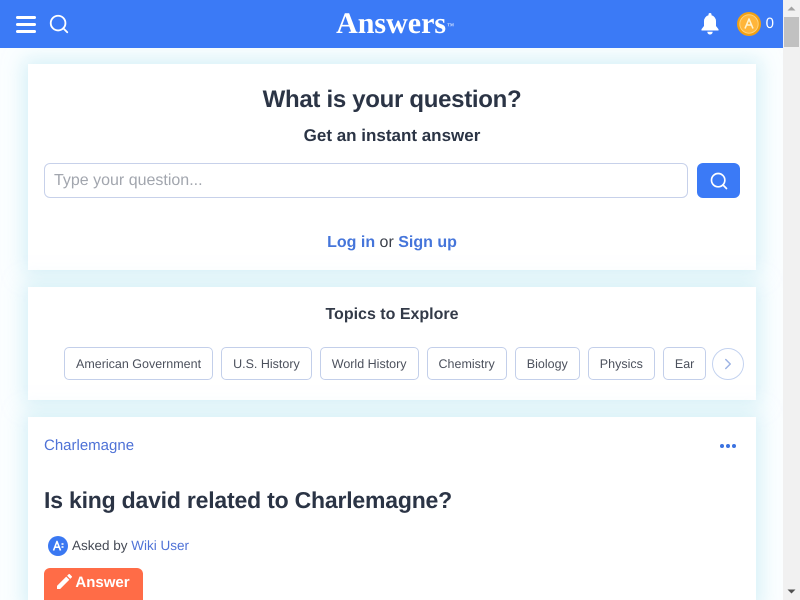 The image size is (800, 600). What do you see at coordinates (427, 242) in the screenshot?
I see `signup-link: Sign up` at bounding box center [427, 242].